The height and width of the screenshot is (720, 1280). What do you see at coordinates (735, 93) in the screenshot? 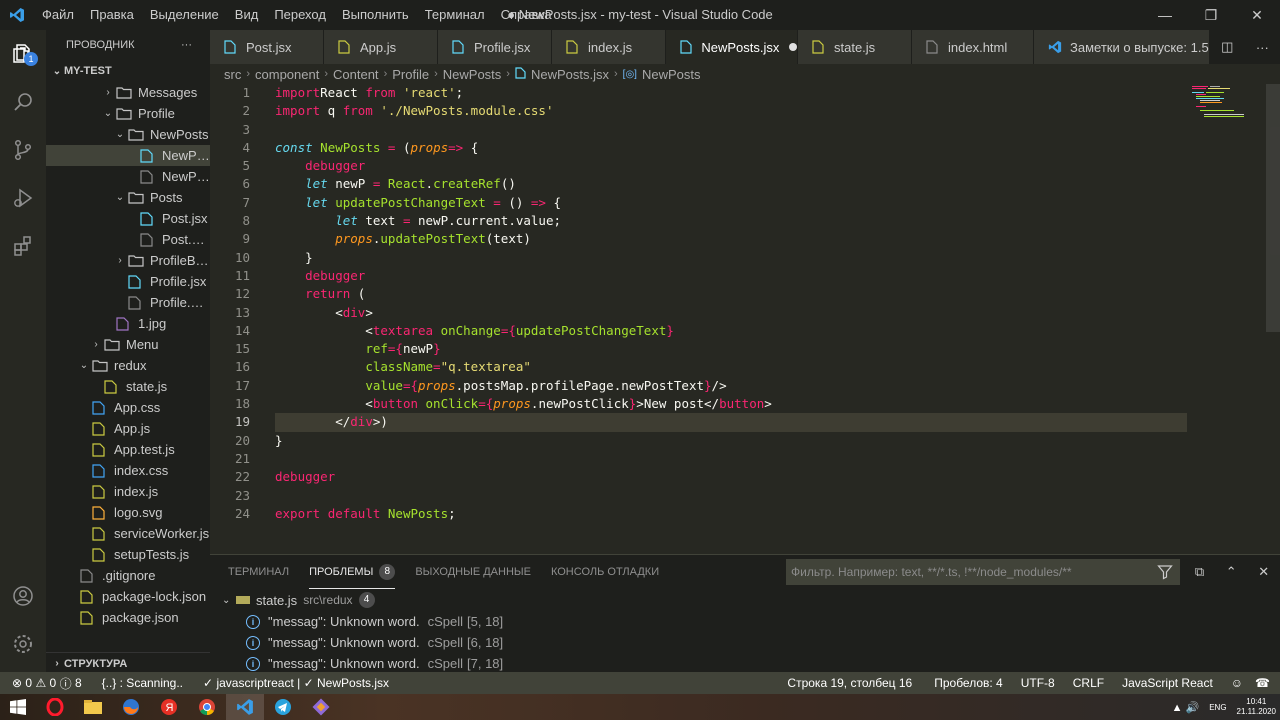
I see `code-line: importReact from 'react';` at bounding box center [735, 93].